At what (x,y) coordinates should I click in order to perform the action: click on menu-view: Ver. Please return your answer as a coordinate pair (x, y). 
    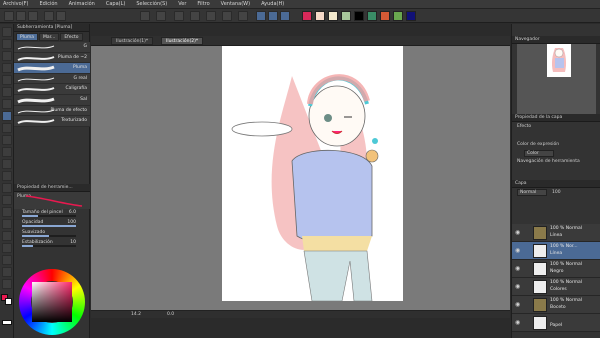
    Looking at the image, I should click on (182, 4).